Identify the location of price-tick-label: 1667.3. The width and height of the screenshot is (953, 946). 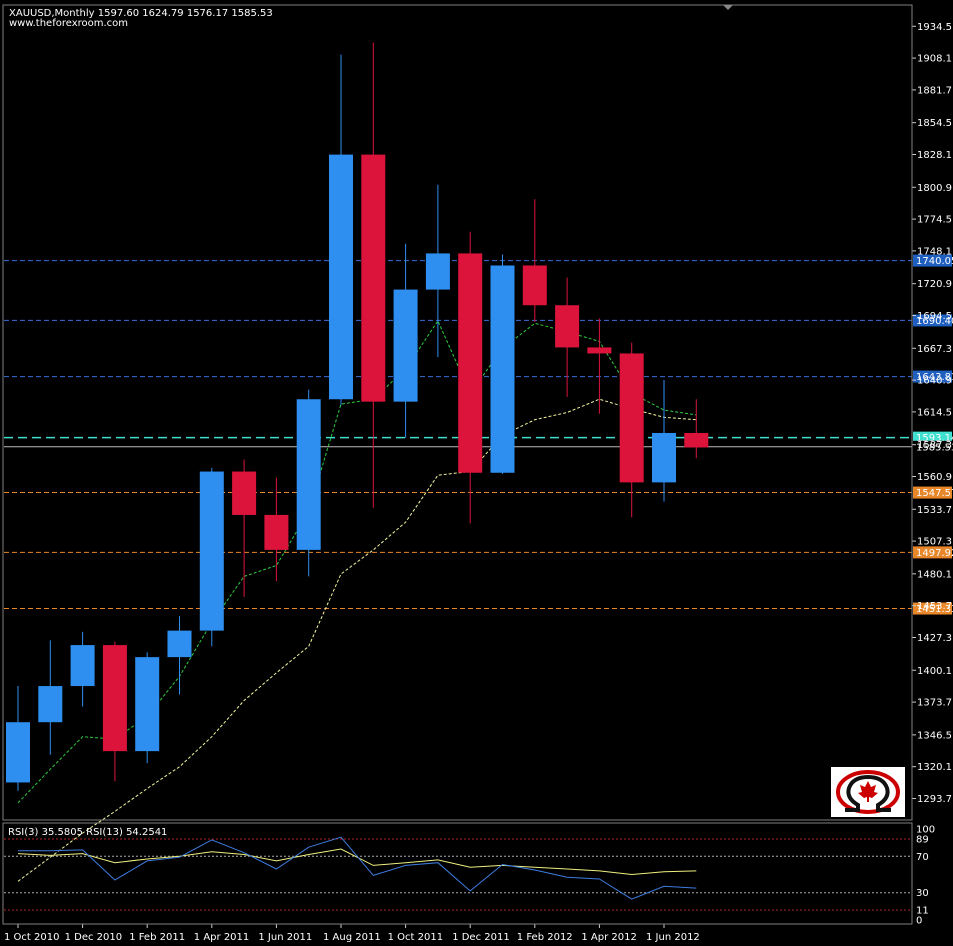
(934, 349).